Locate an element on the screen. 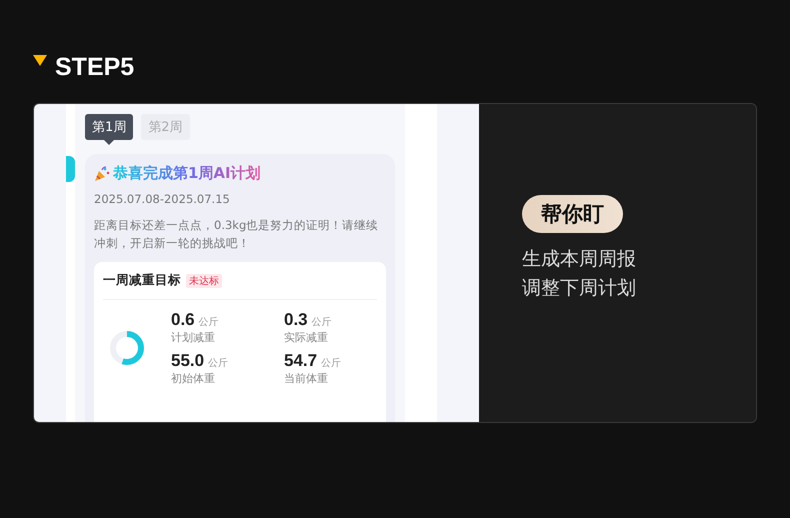 Image resolution: width=790 pixels, height=518 pixels. stat-label: 实际减重 is located at coordinates (306, 337).